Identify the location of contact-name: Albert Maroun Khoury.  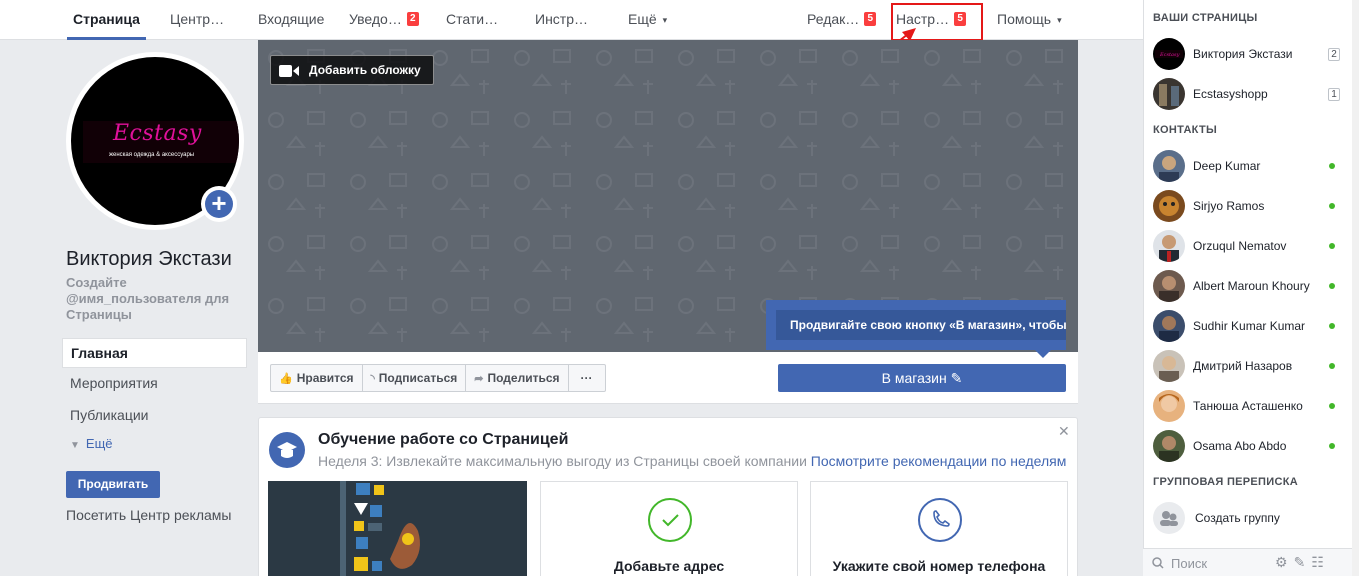
(1251, 286).